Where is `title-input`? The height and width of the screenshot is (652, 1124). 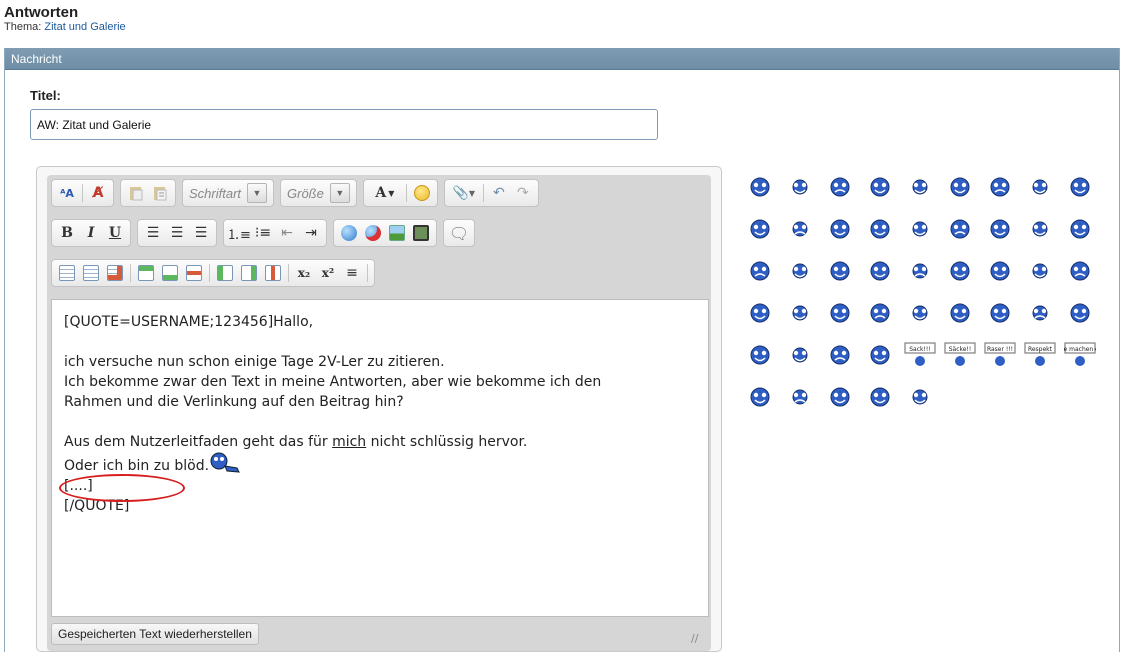
title-input is located at coordinates (344, 124).